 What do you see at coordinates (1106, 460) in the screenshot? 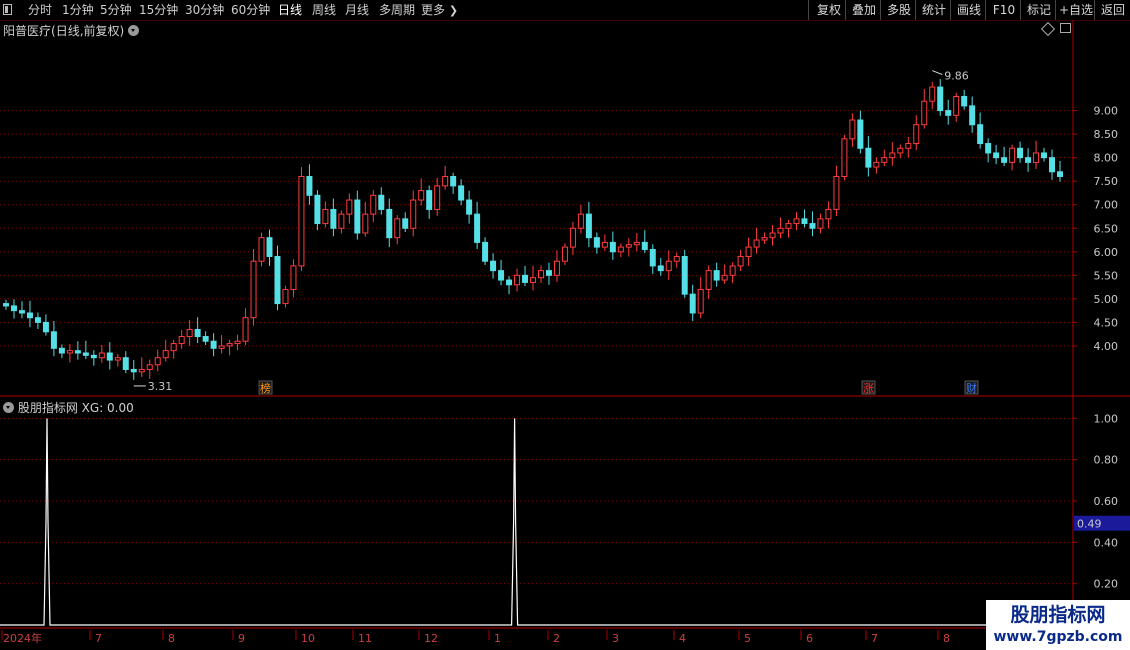
I see `indicator-tick-label: 0.80` at bounding box center [1106, 460].